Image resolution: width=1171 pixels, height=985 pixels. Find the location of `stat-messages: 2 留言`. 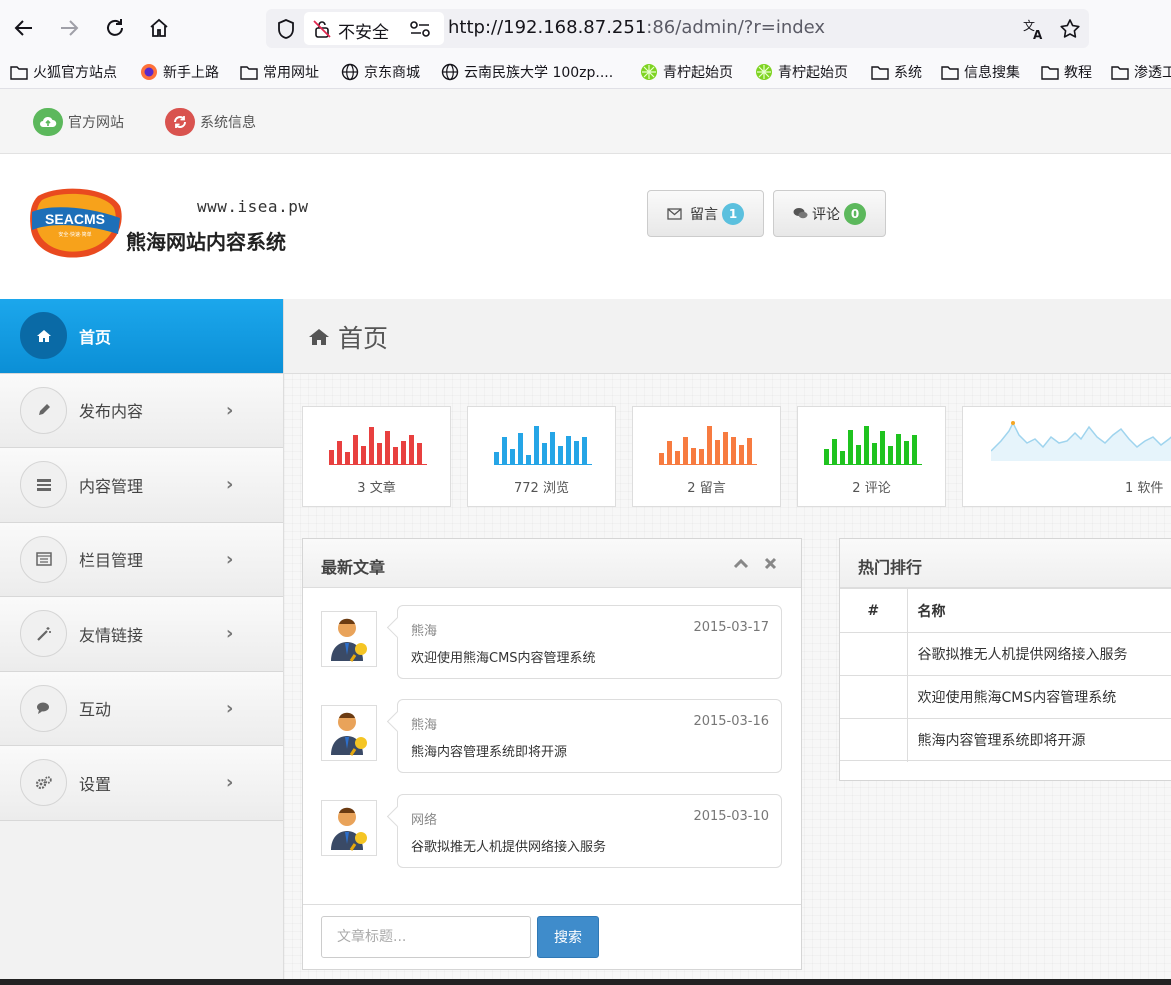

stat-messages: 2 留言 is located at coordinates (706, 456).